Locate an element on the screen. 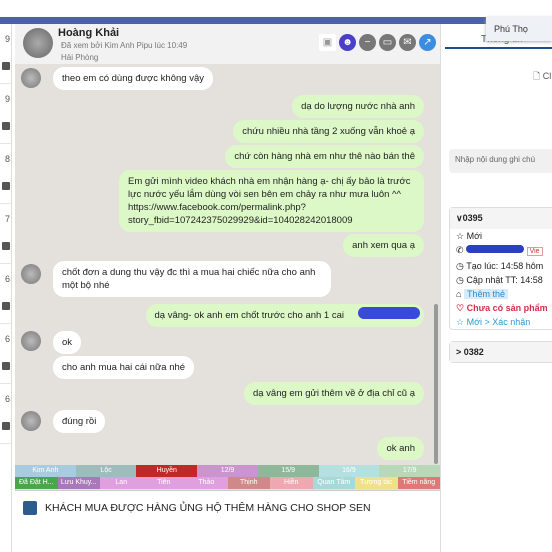  inbox-icon: ▭ is located at coordinates (387, 42).